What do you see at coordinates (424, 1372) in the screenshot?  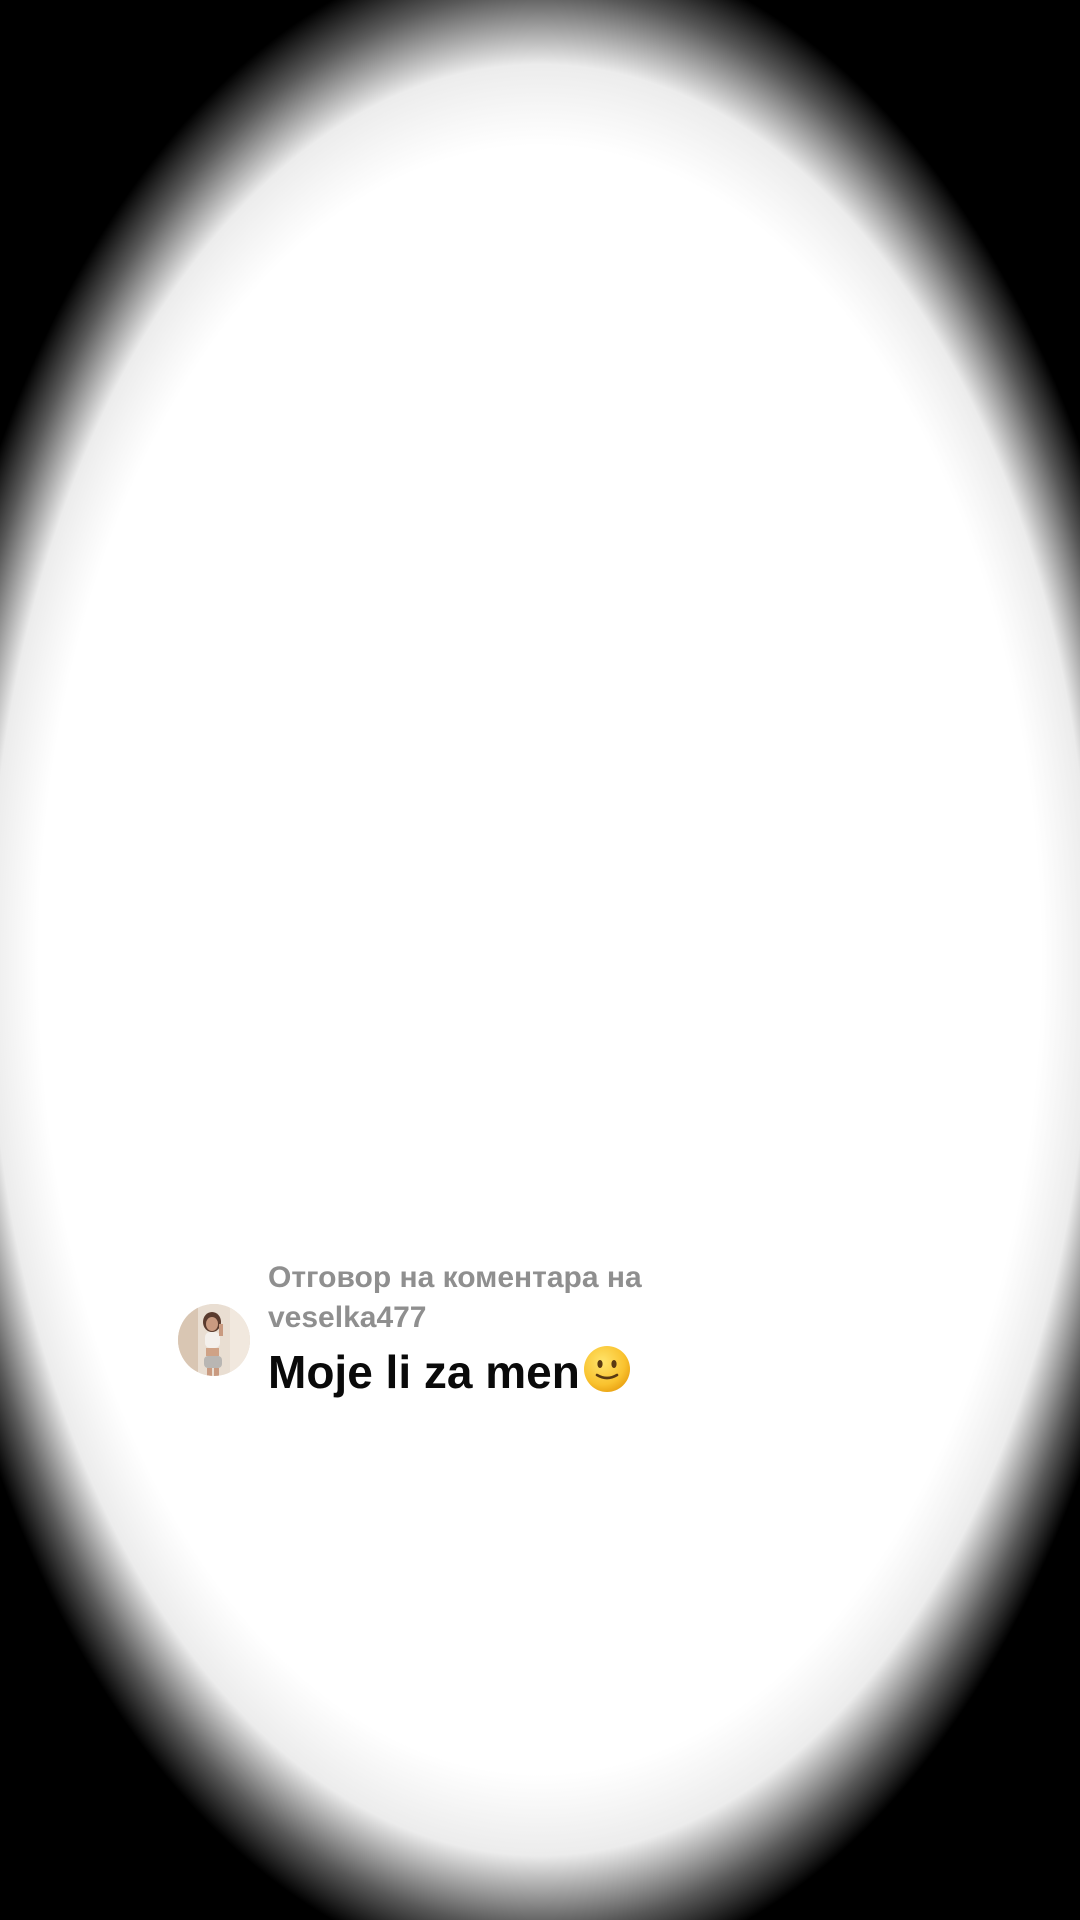 I see `comment-body: Moje li za men` at bounding box center [424, 1372].